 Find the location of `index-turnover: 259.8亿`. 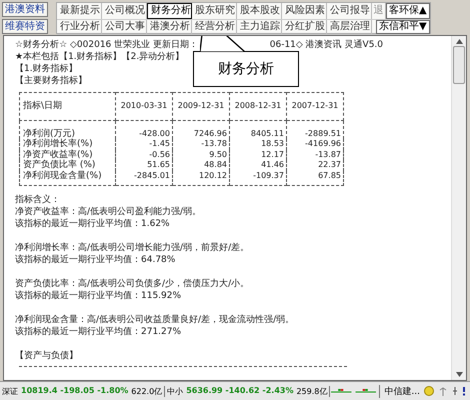

index-turnover: 259.8亿 is located at coordinates (312, 391).